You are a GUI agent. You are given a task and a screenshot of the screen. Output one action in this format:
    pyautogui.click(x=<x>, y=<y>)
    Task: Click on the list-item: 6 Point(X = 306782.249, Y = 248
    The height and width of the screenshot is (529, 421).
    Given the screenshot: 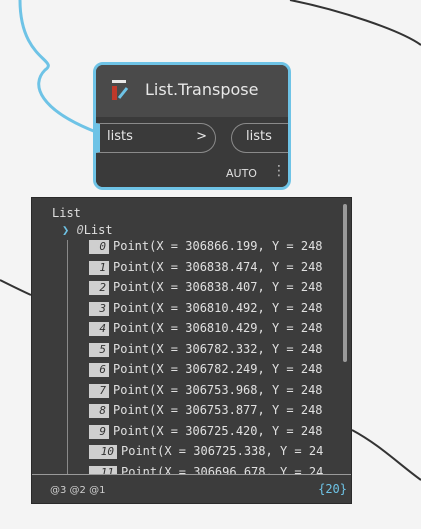 What is the action you would take?
    pyautogui.click(x=206, y=372)
    